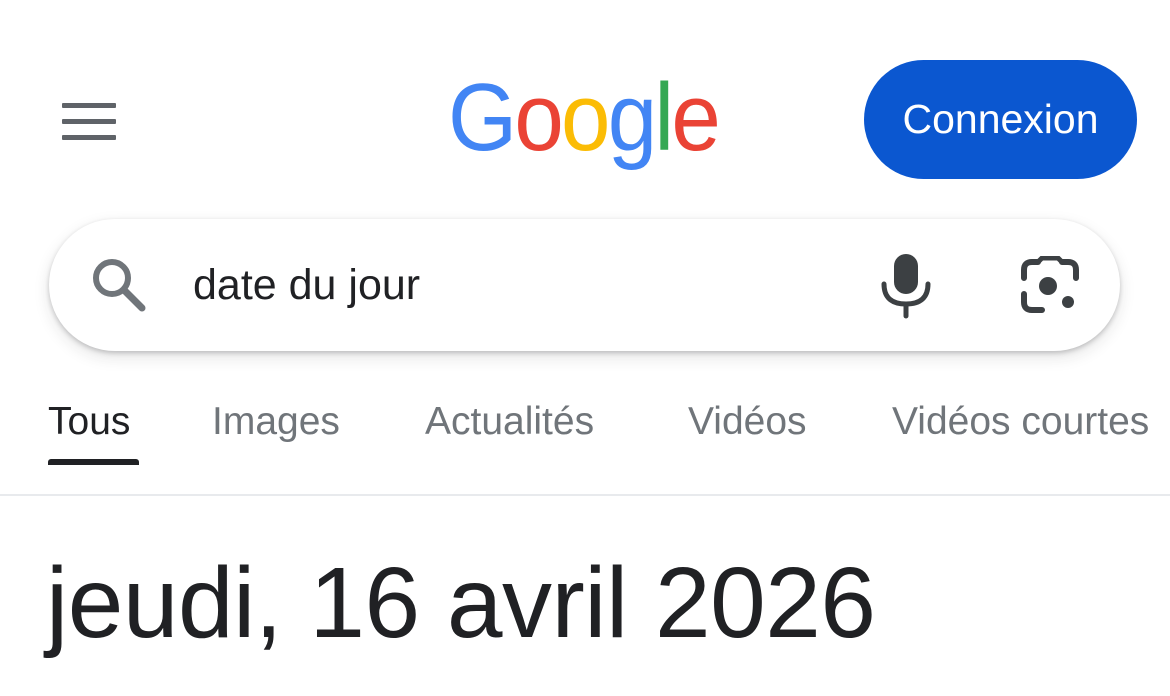 The image size is (1170, 696). Describe the element at coordinates (694, 117) in the screenshot. I see `logo-letter: e` at that location.